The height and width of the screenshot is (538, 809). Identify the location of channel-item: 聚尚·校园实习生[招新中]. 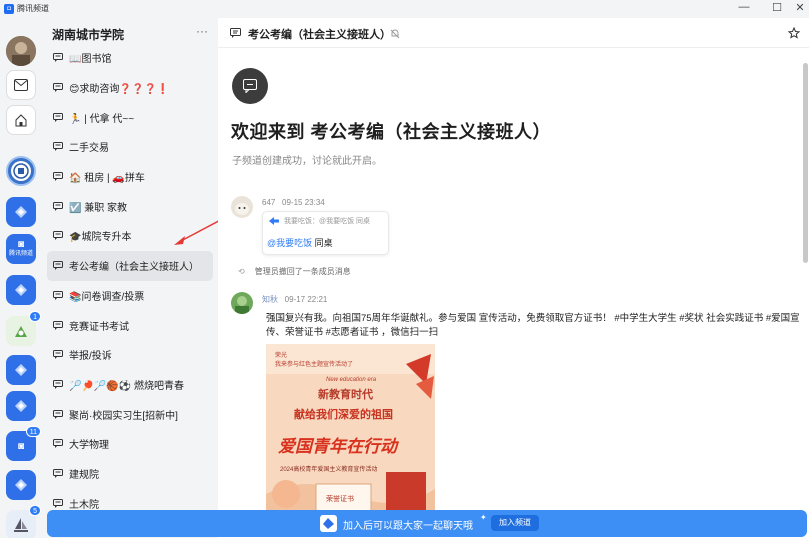
(130, 414).